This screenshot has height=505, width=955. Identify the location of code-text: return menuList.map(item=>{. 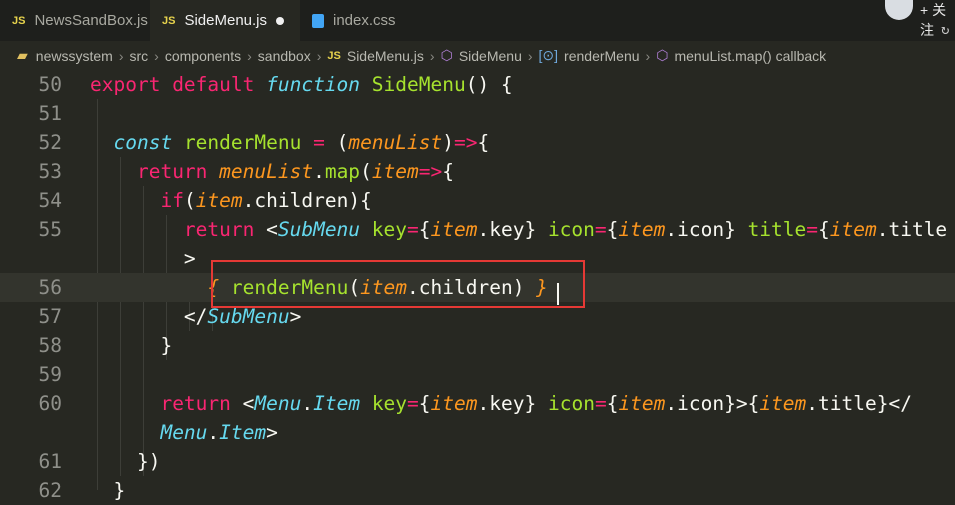
(272, 171).